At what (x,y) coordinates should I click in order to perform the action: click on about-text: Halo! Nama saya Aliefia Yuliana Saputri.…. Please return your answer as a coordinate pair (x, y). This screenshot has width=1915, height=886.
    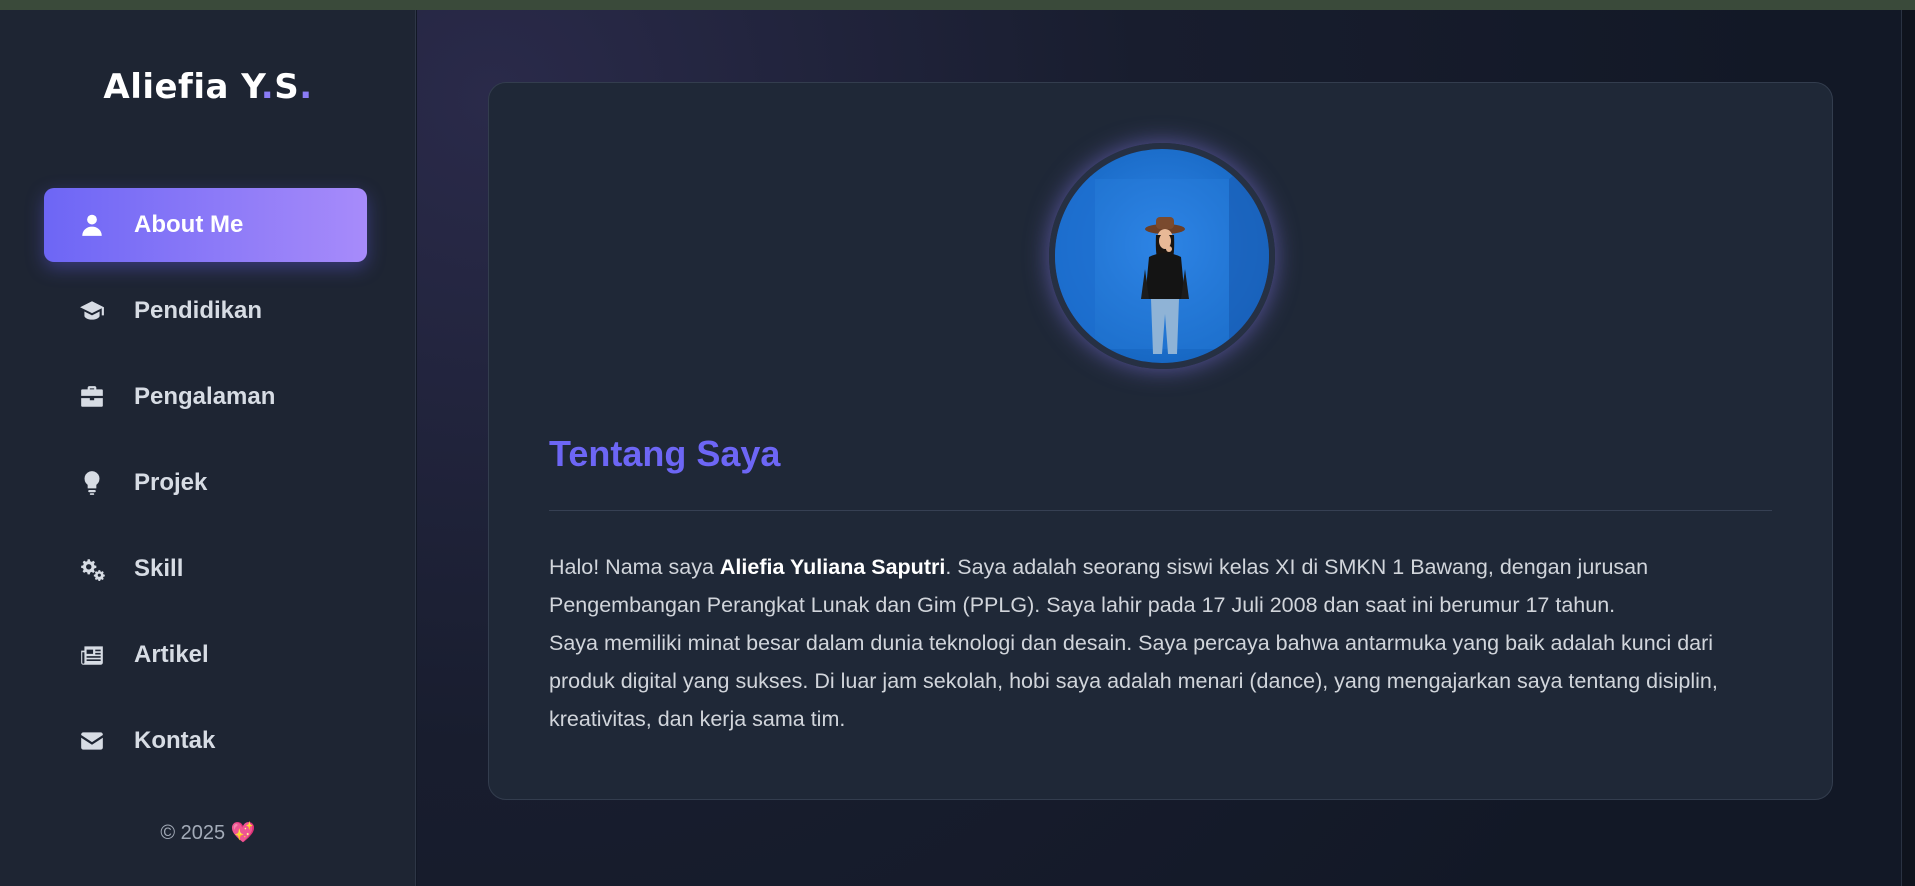
    Looking at the image, I should click on (1164, 643).